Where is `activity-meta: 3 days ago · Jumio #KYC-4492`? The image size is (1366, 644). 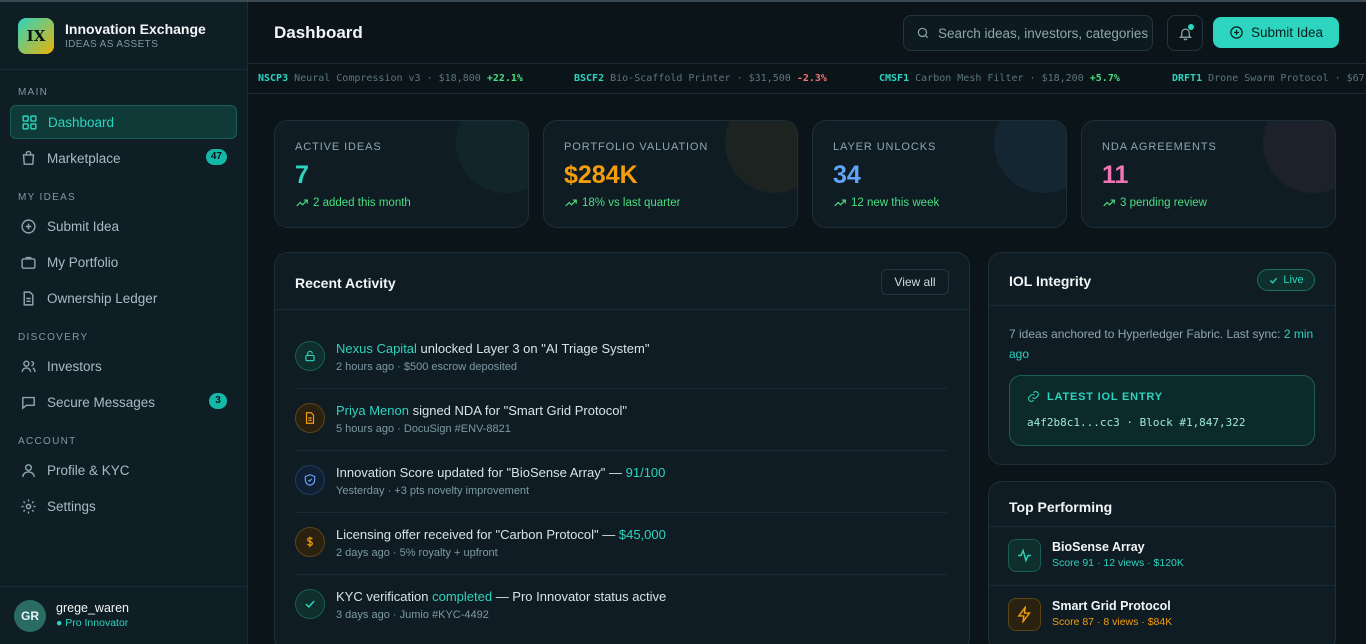 activity-meta: 3 days ago · Jumio #KYC-4492 is located at coordinates (412, 615).